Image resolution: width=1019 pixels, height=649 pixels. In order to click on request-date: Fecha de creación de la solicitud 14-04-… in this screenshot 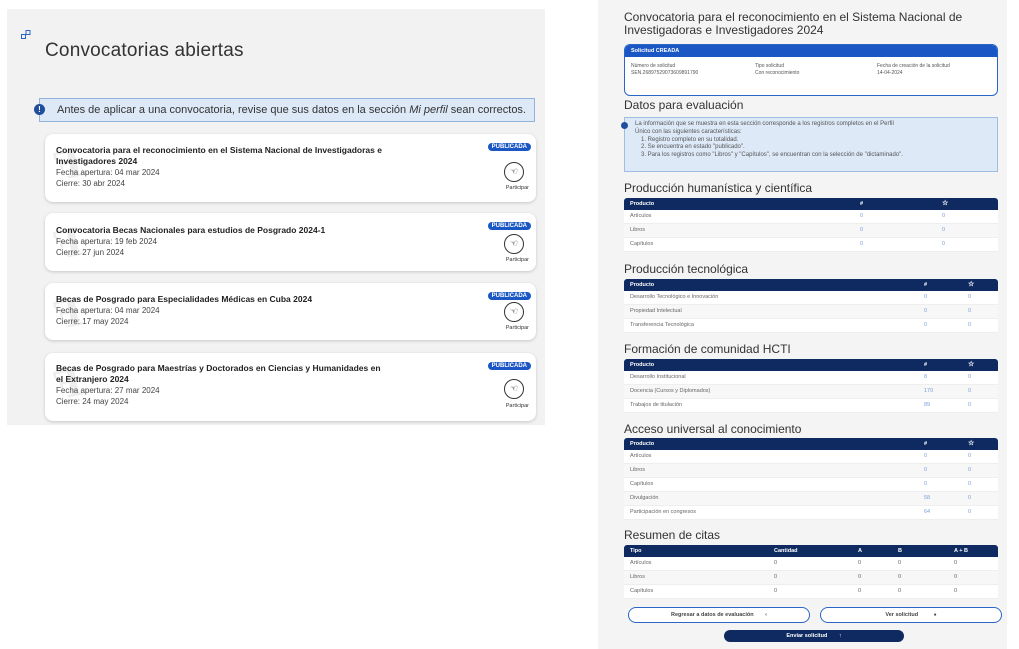, I will do `click(913, 70)`.